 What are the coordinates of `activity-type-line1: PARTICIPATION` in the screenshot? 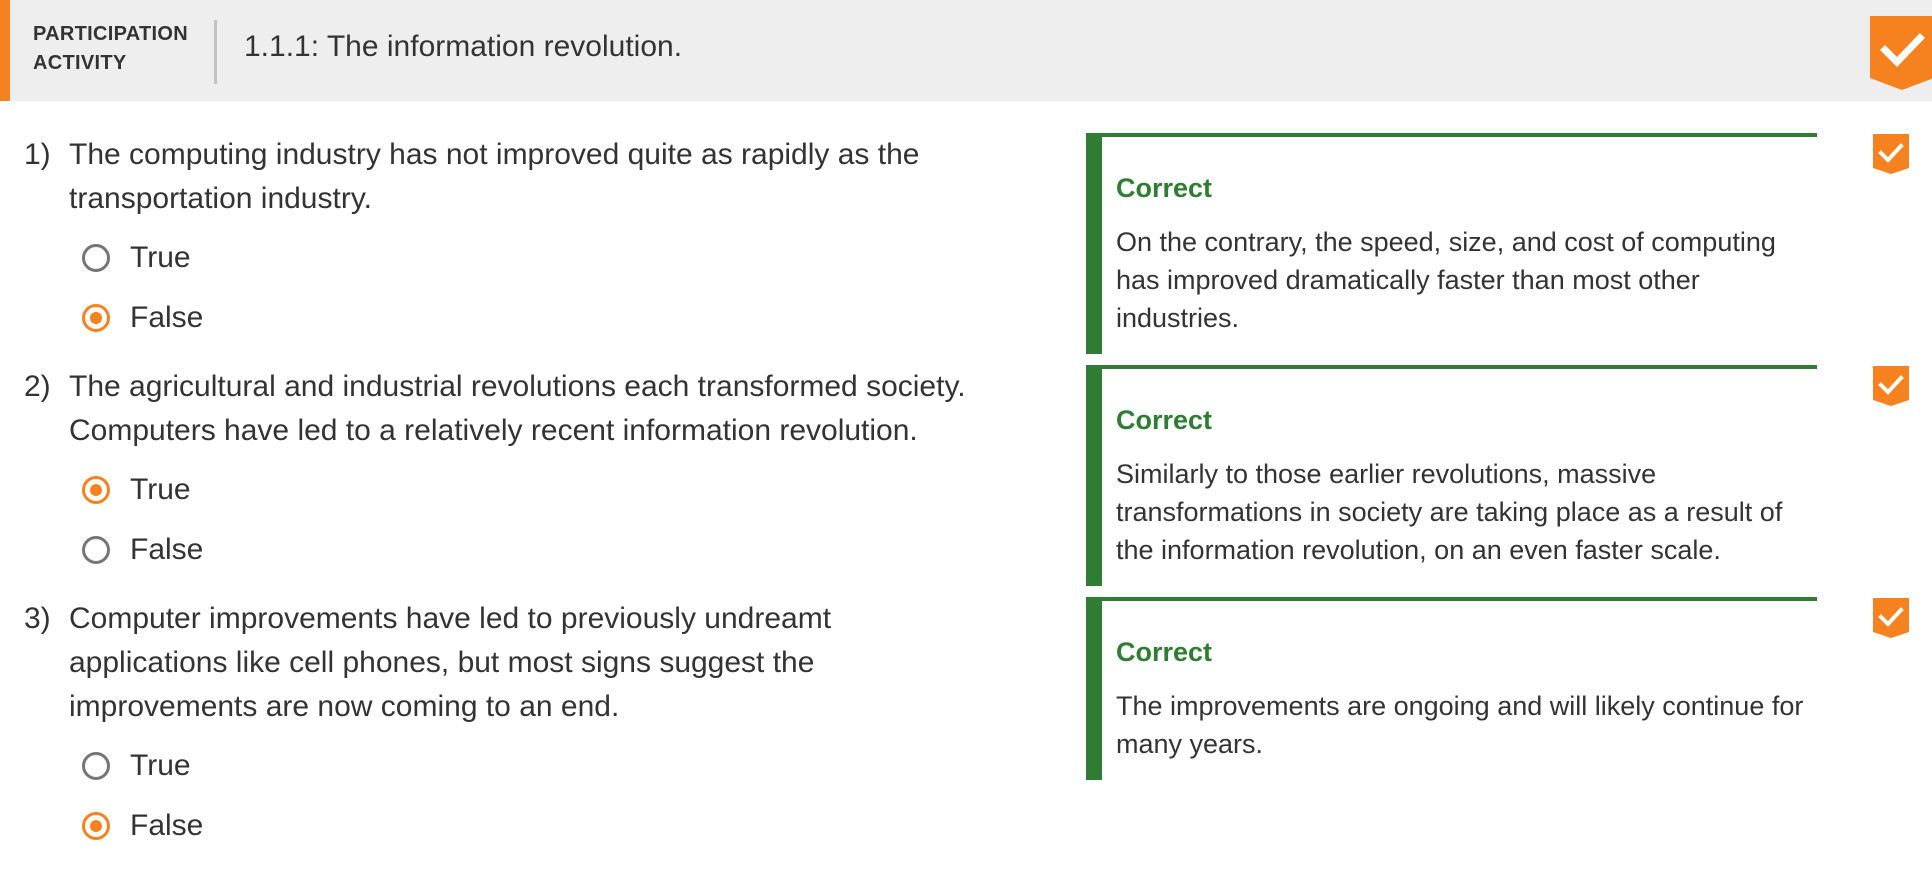 It's located at (111, 34).